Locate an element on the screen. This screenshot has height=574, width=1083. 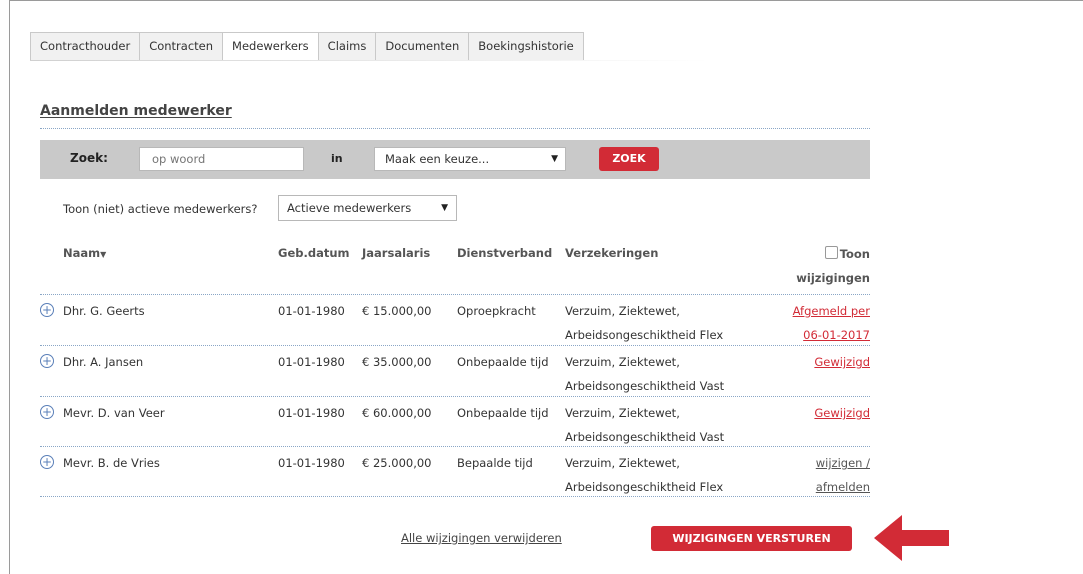
wijzigen-link: wijzigen / is located at coordinates (843, 463).